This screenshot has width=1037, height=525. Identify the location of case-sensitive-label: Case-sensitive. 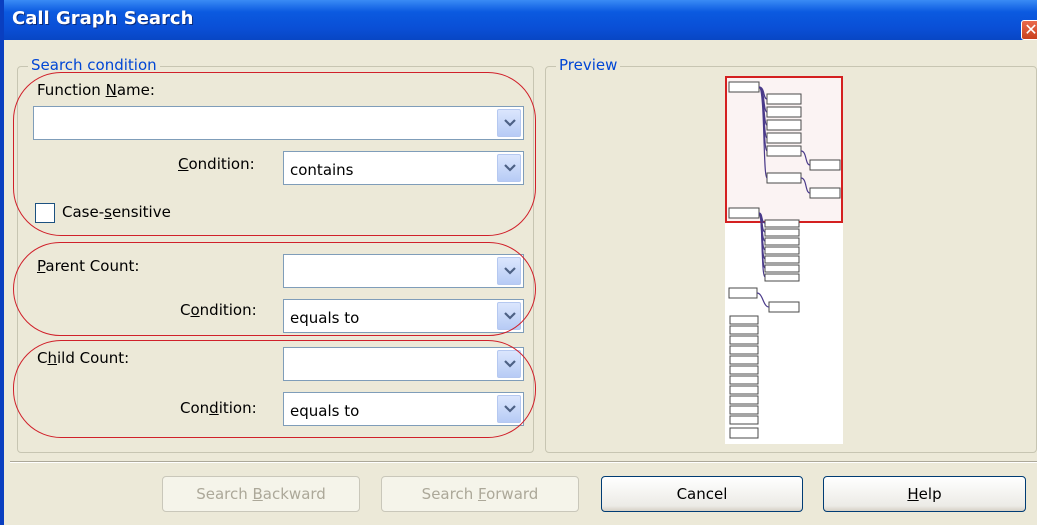
(116, 212).